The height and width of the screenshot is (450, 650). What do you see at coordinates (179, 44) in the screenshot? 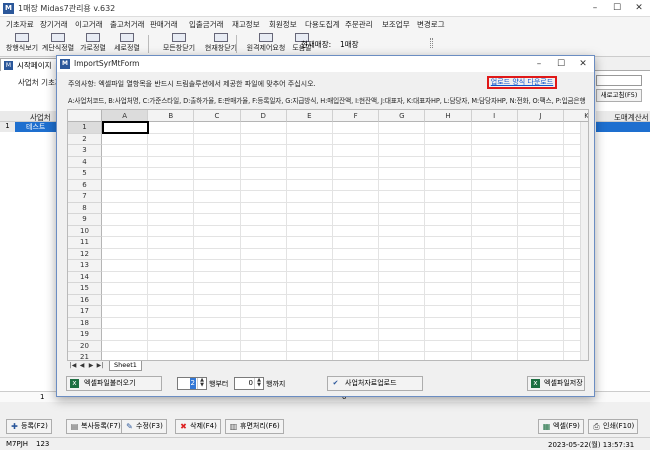
I see `toolbar-button-4: 모든창닫기` at bounding box center [179, 44].